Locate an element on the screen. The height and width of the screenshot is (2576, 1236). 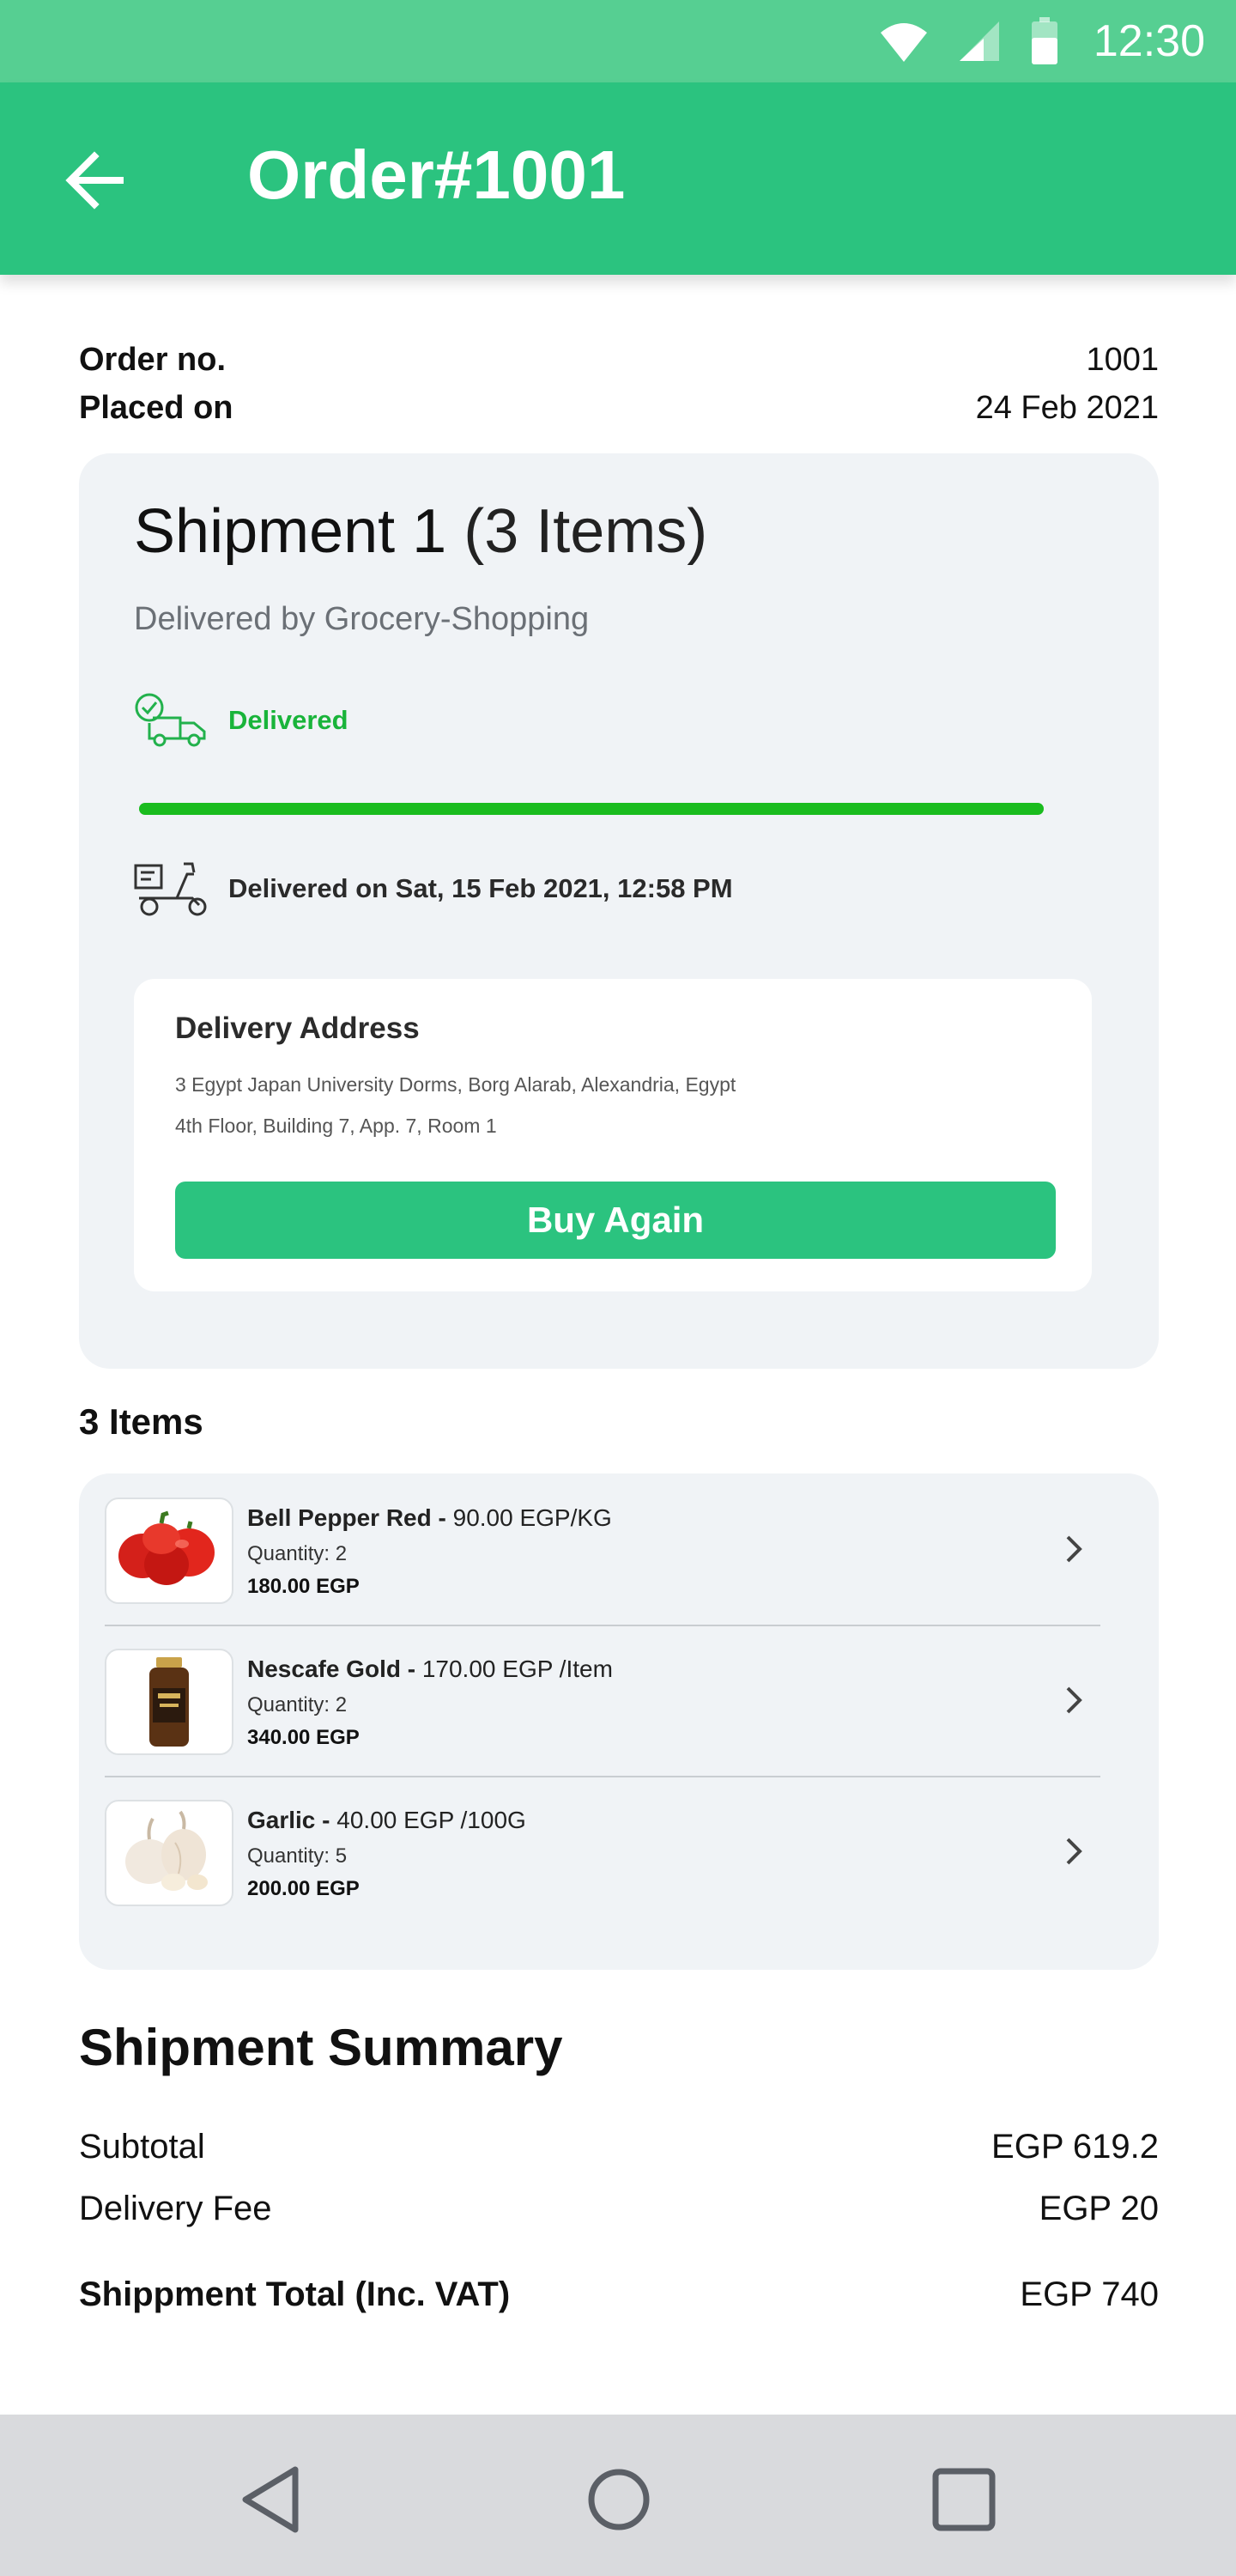
nav-recents-button is located at coordinates (964, 2500).